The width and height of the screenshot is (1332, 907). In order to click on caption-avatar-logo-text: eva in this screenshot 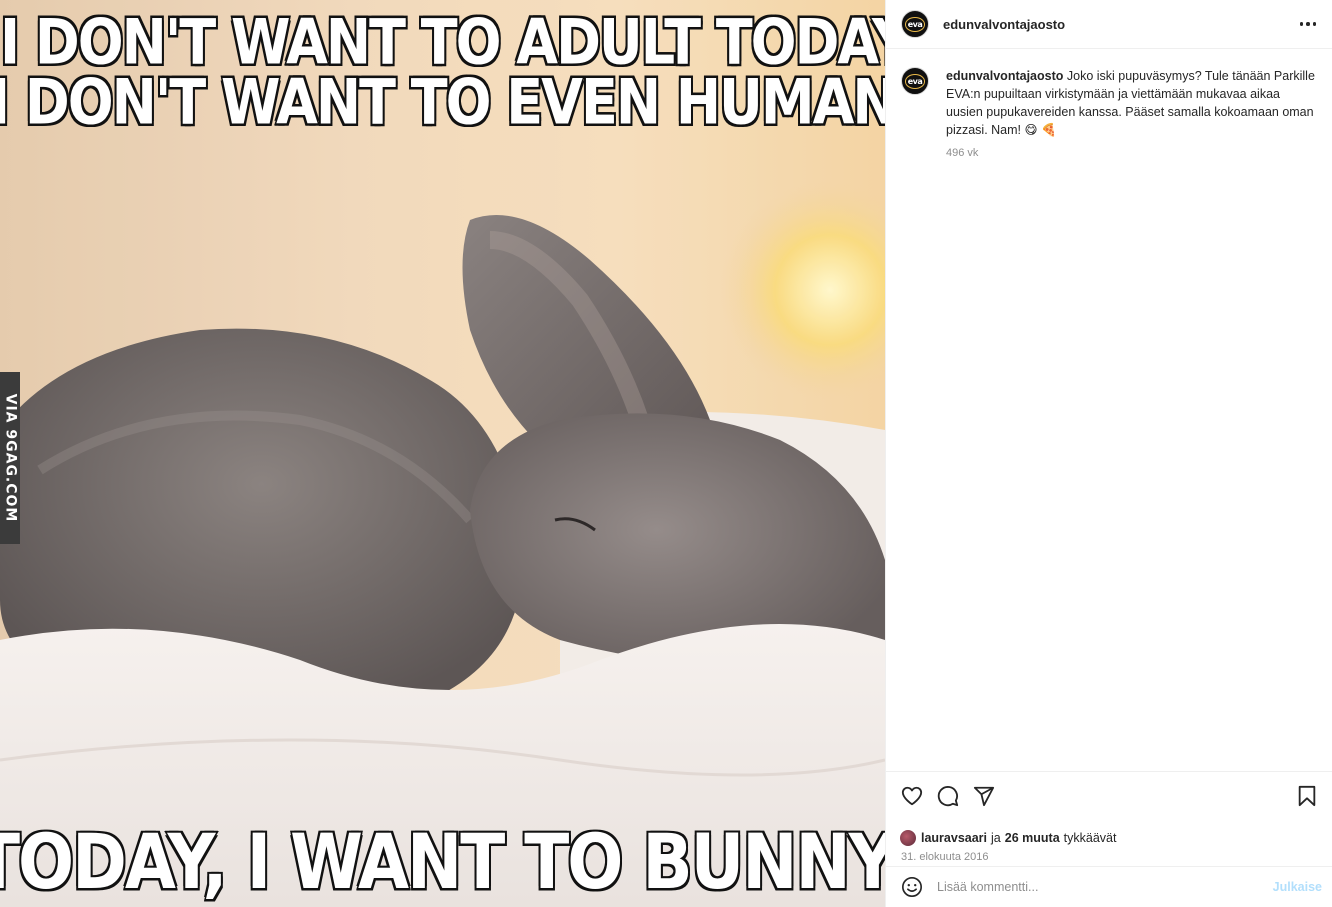, I will do `click(915, 81)`.